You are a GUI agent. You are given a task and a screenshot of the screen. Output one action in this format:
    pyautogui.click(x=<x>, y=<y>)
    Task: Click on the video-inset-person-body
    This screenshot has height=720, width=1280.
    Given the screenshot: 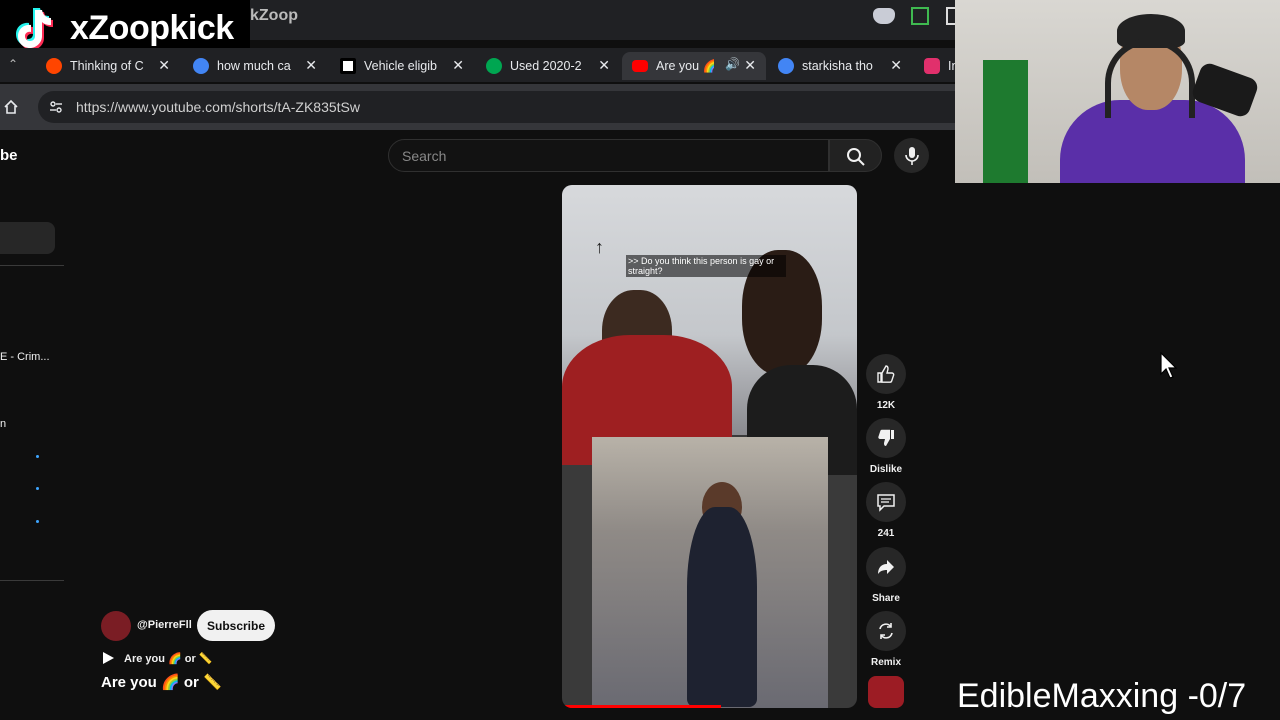 What is the action you would take?
    pyautogui.click(x=722, y=607)
    